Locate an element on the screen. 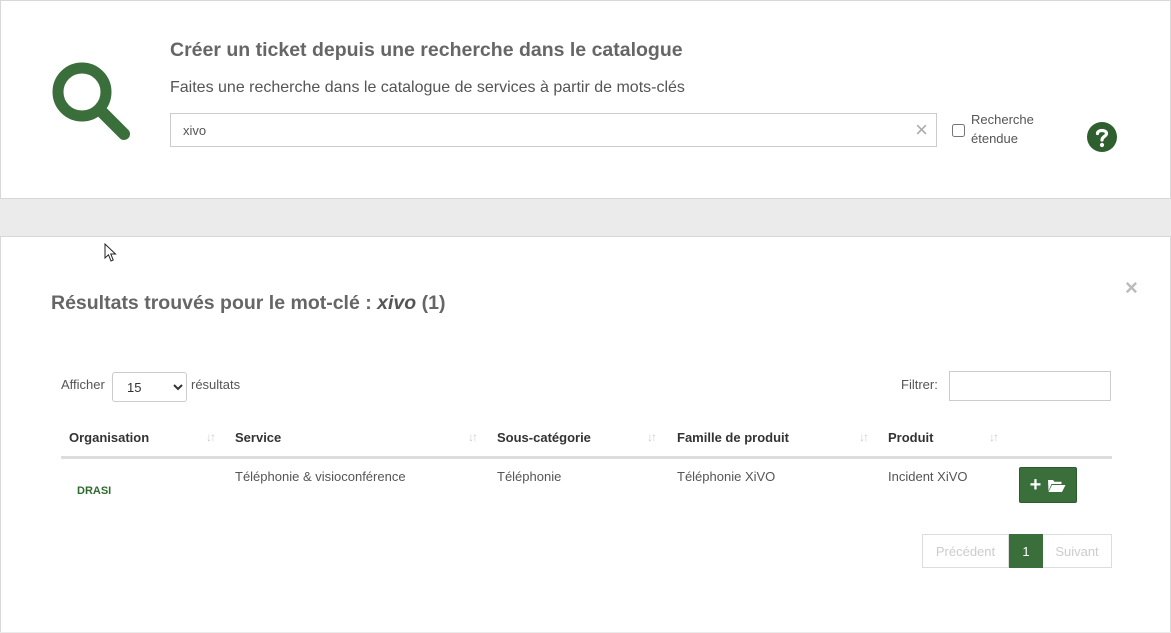  organisation-cell: DRASI is located at coordinates (94, 491).